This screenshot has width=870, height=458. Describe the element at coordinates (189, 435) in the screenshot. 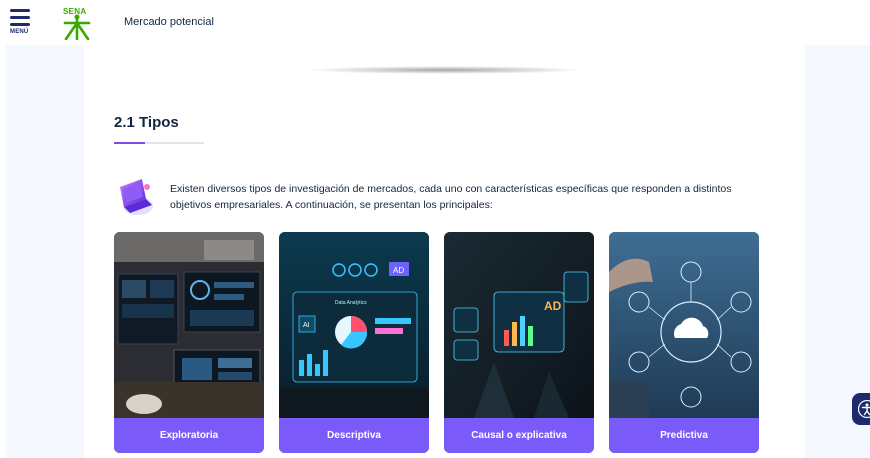

I see `card-label: Exploratoria` at that location.